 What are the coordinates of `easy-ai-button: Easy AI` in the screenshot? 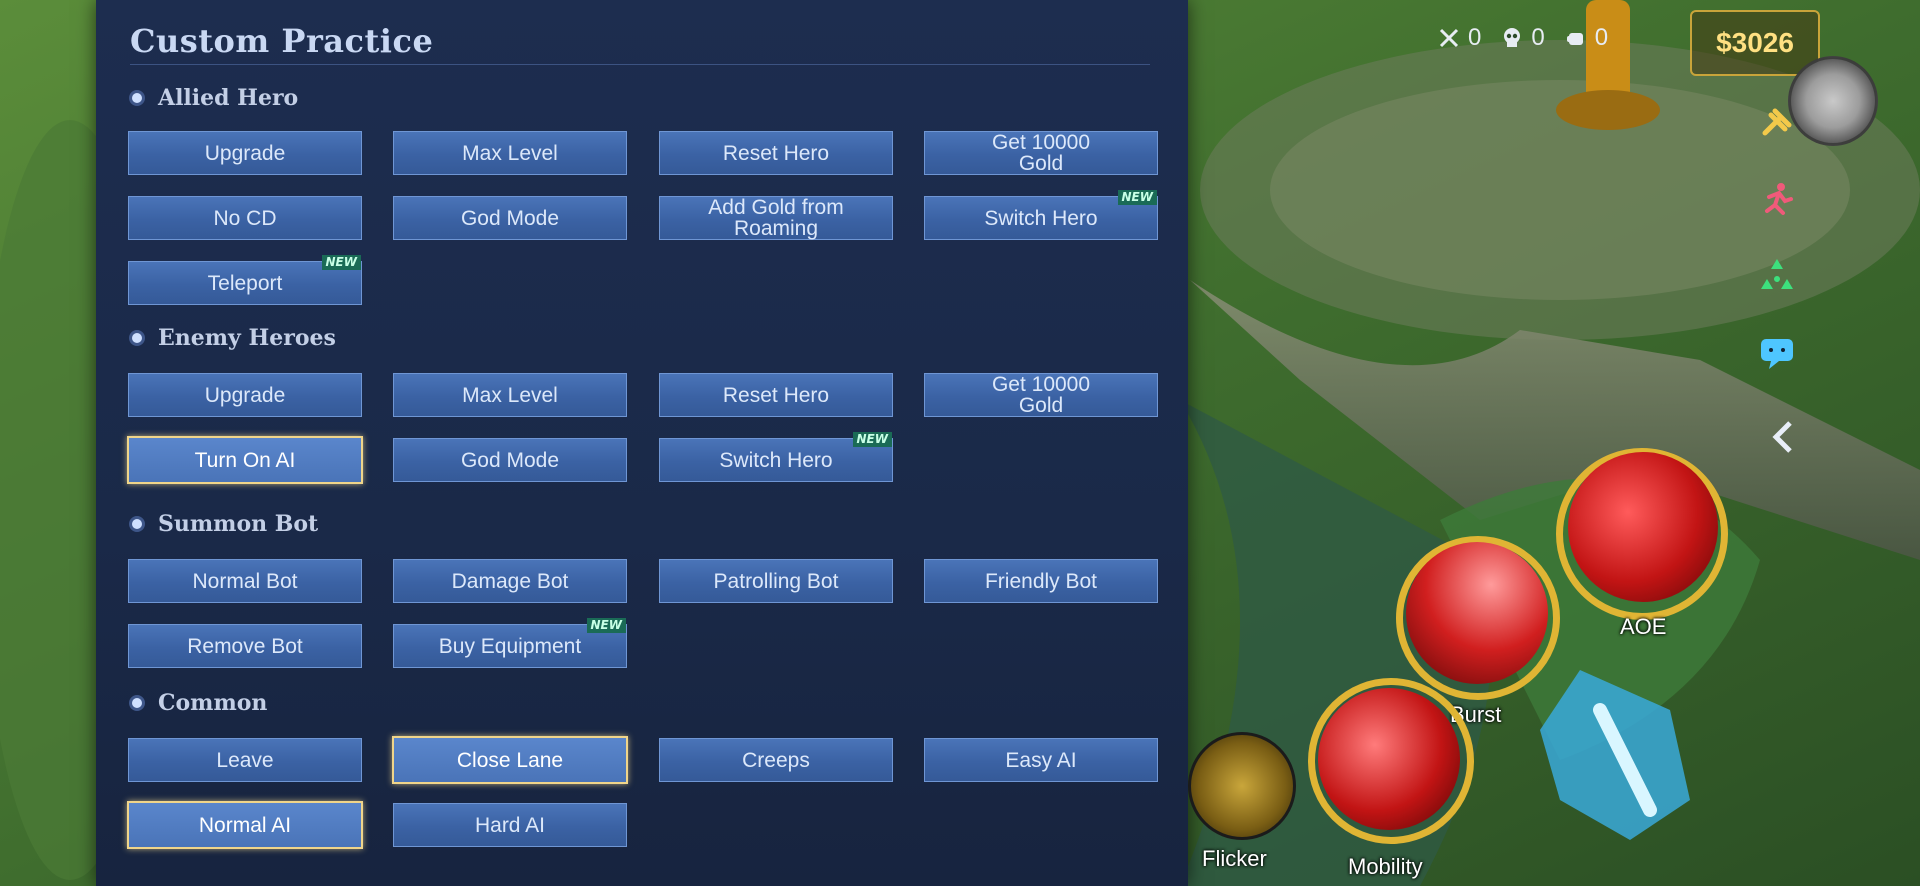 It's located at (1041, 760).